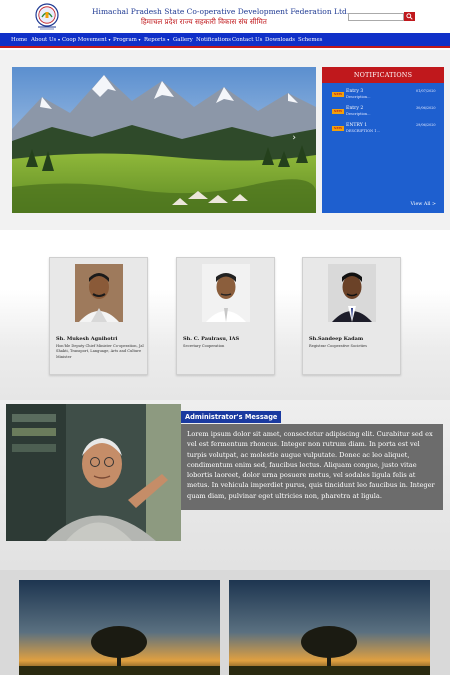  I want to click on administrator-image, so click(93, 472).